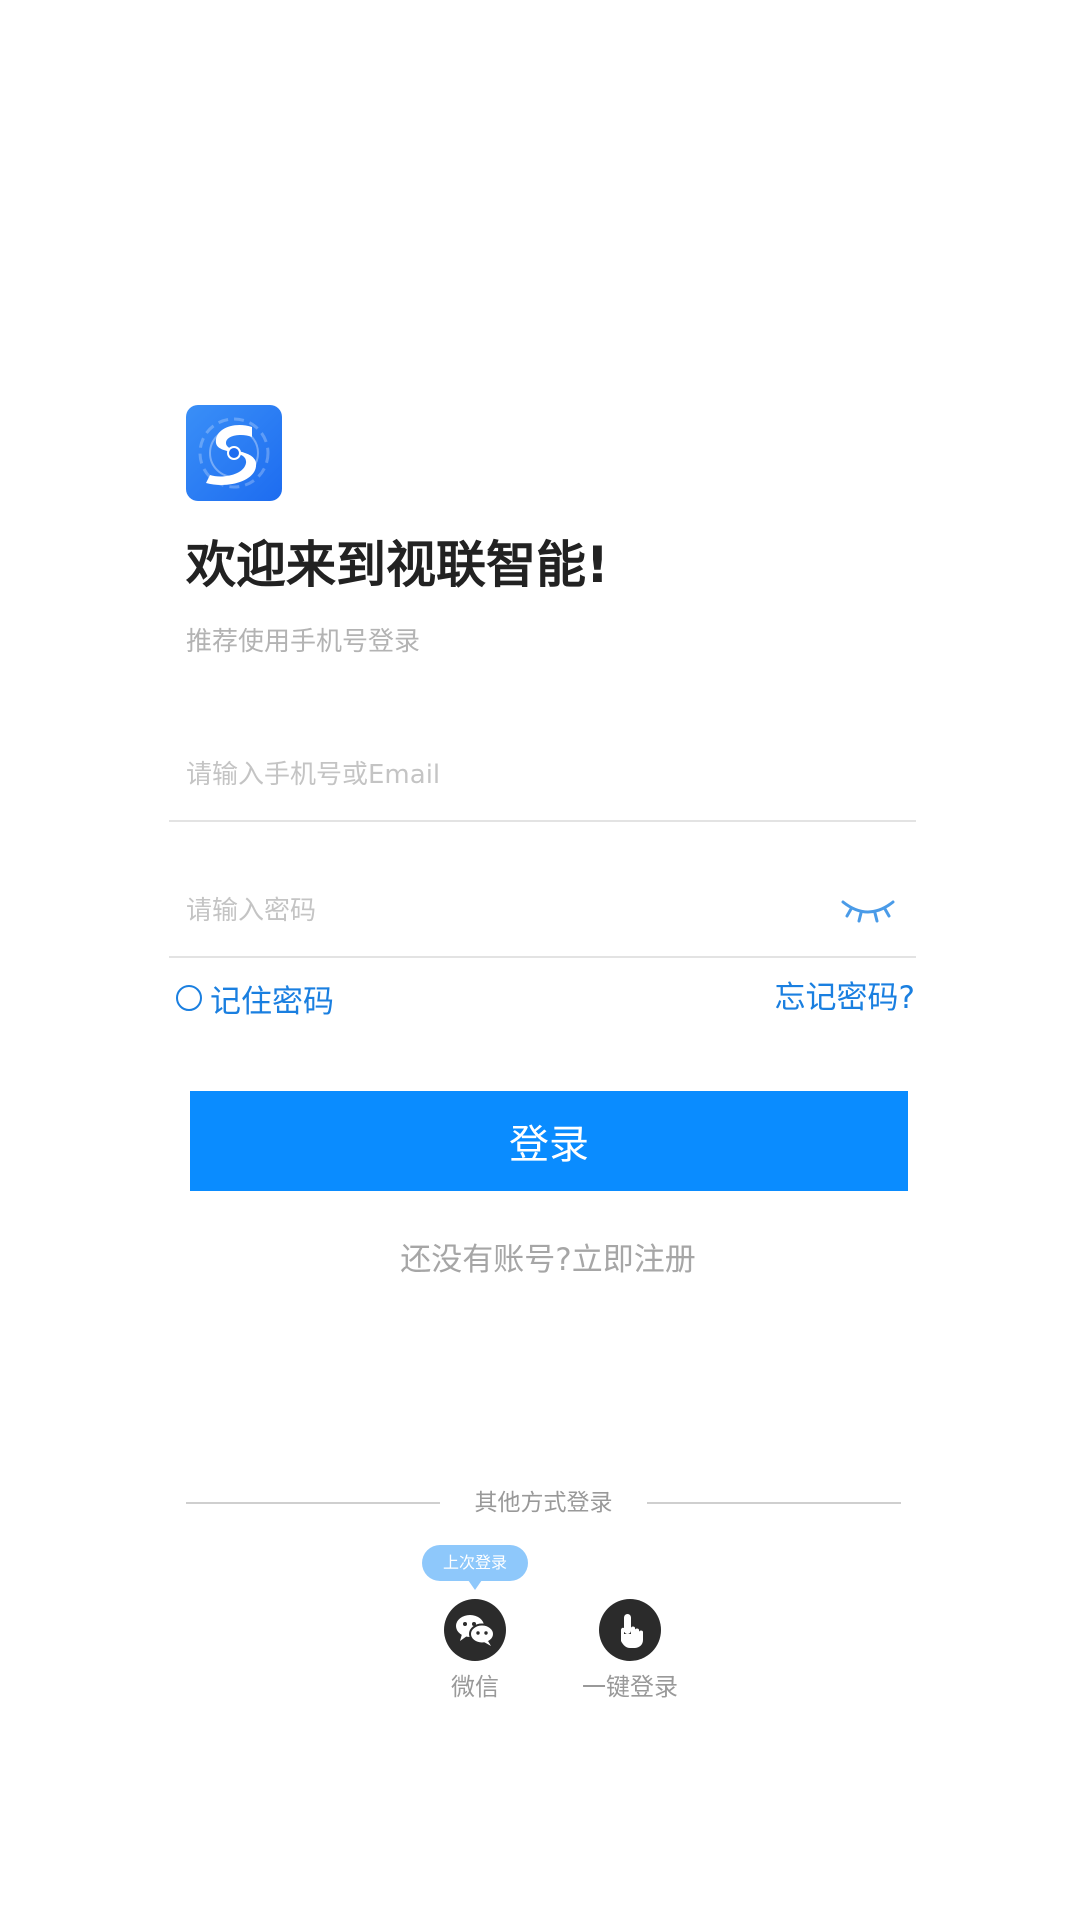  What do you see at coordinates (272, 1001) in the screenshot?
I see `remember-password-label: 记住密码` at bounding box center [272, 1001].